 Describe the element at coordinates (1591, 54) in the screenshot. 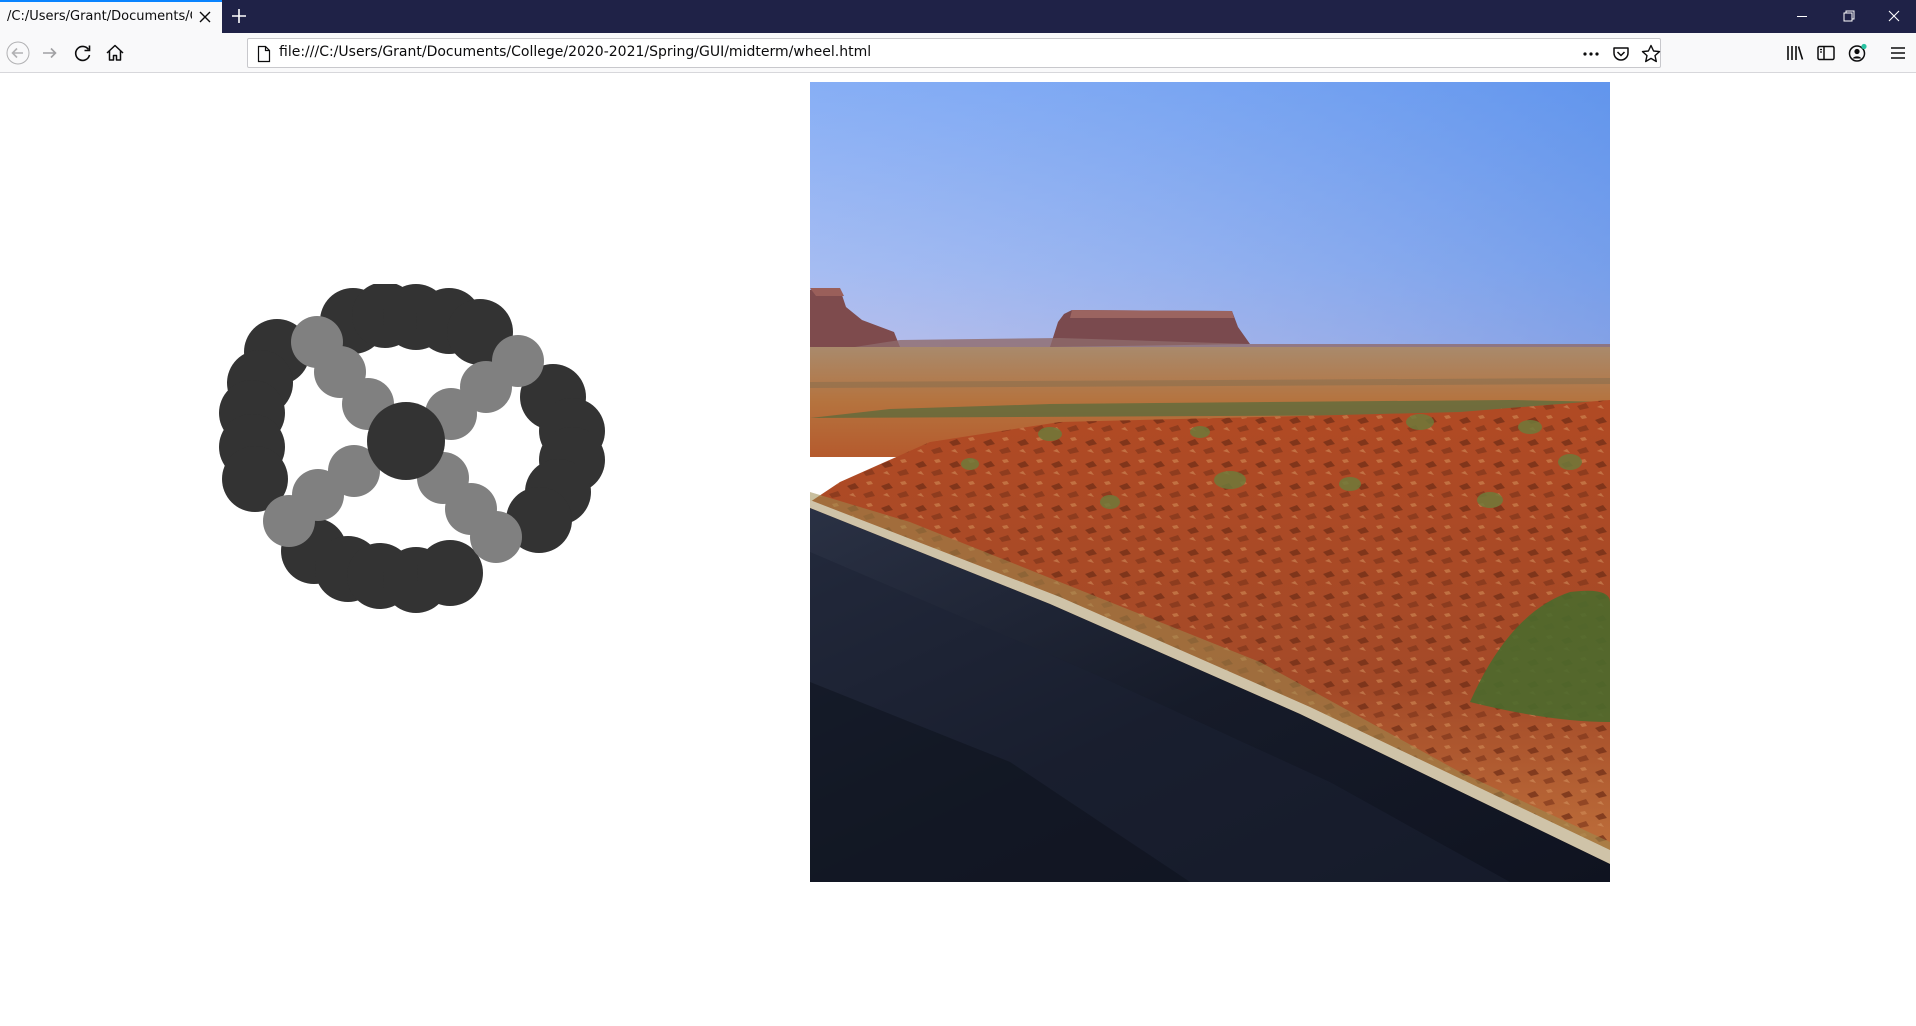

I see `more-icon` at that location.